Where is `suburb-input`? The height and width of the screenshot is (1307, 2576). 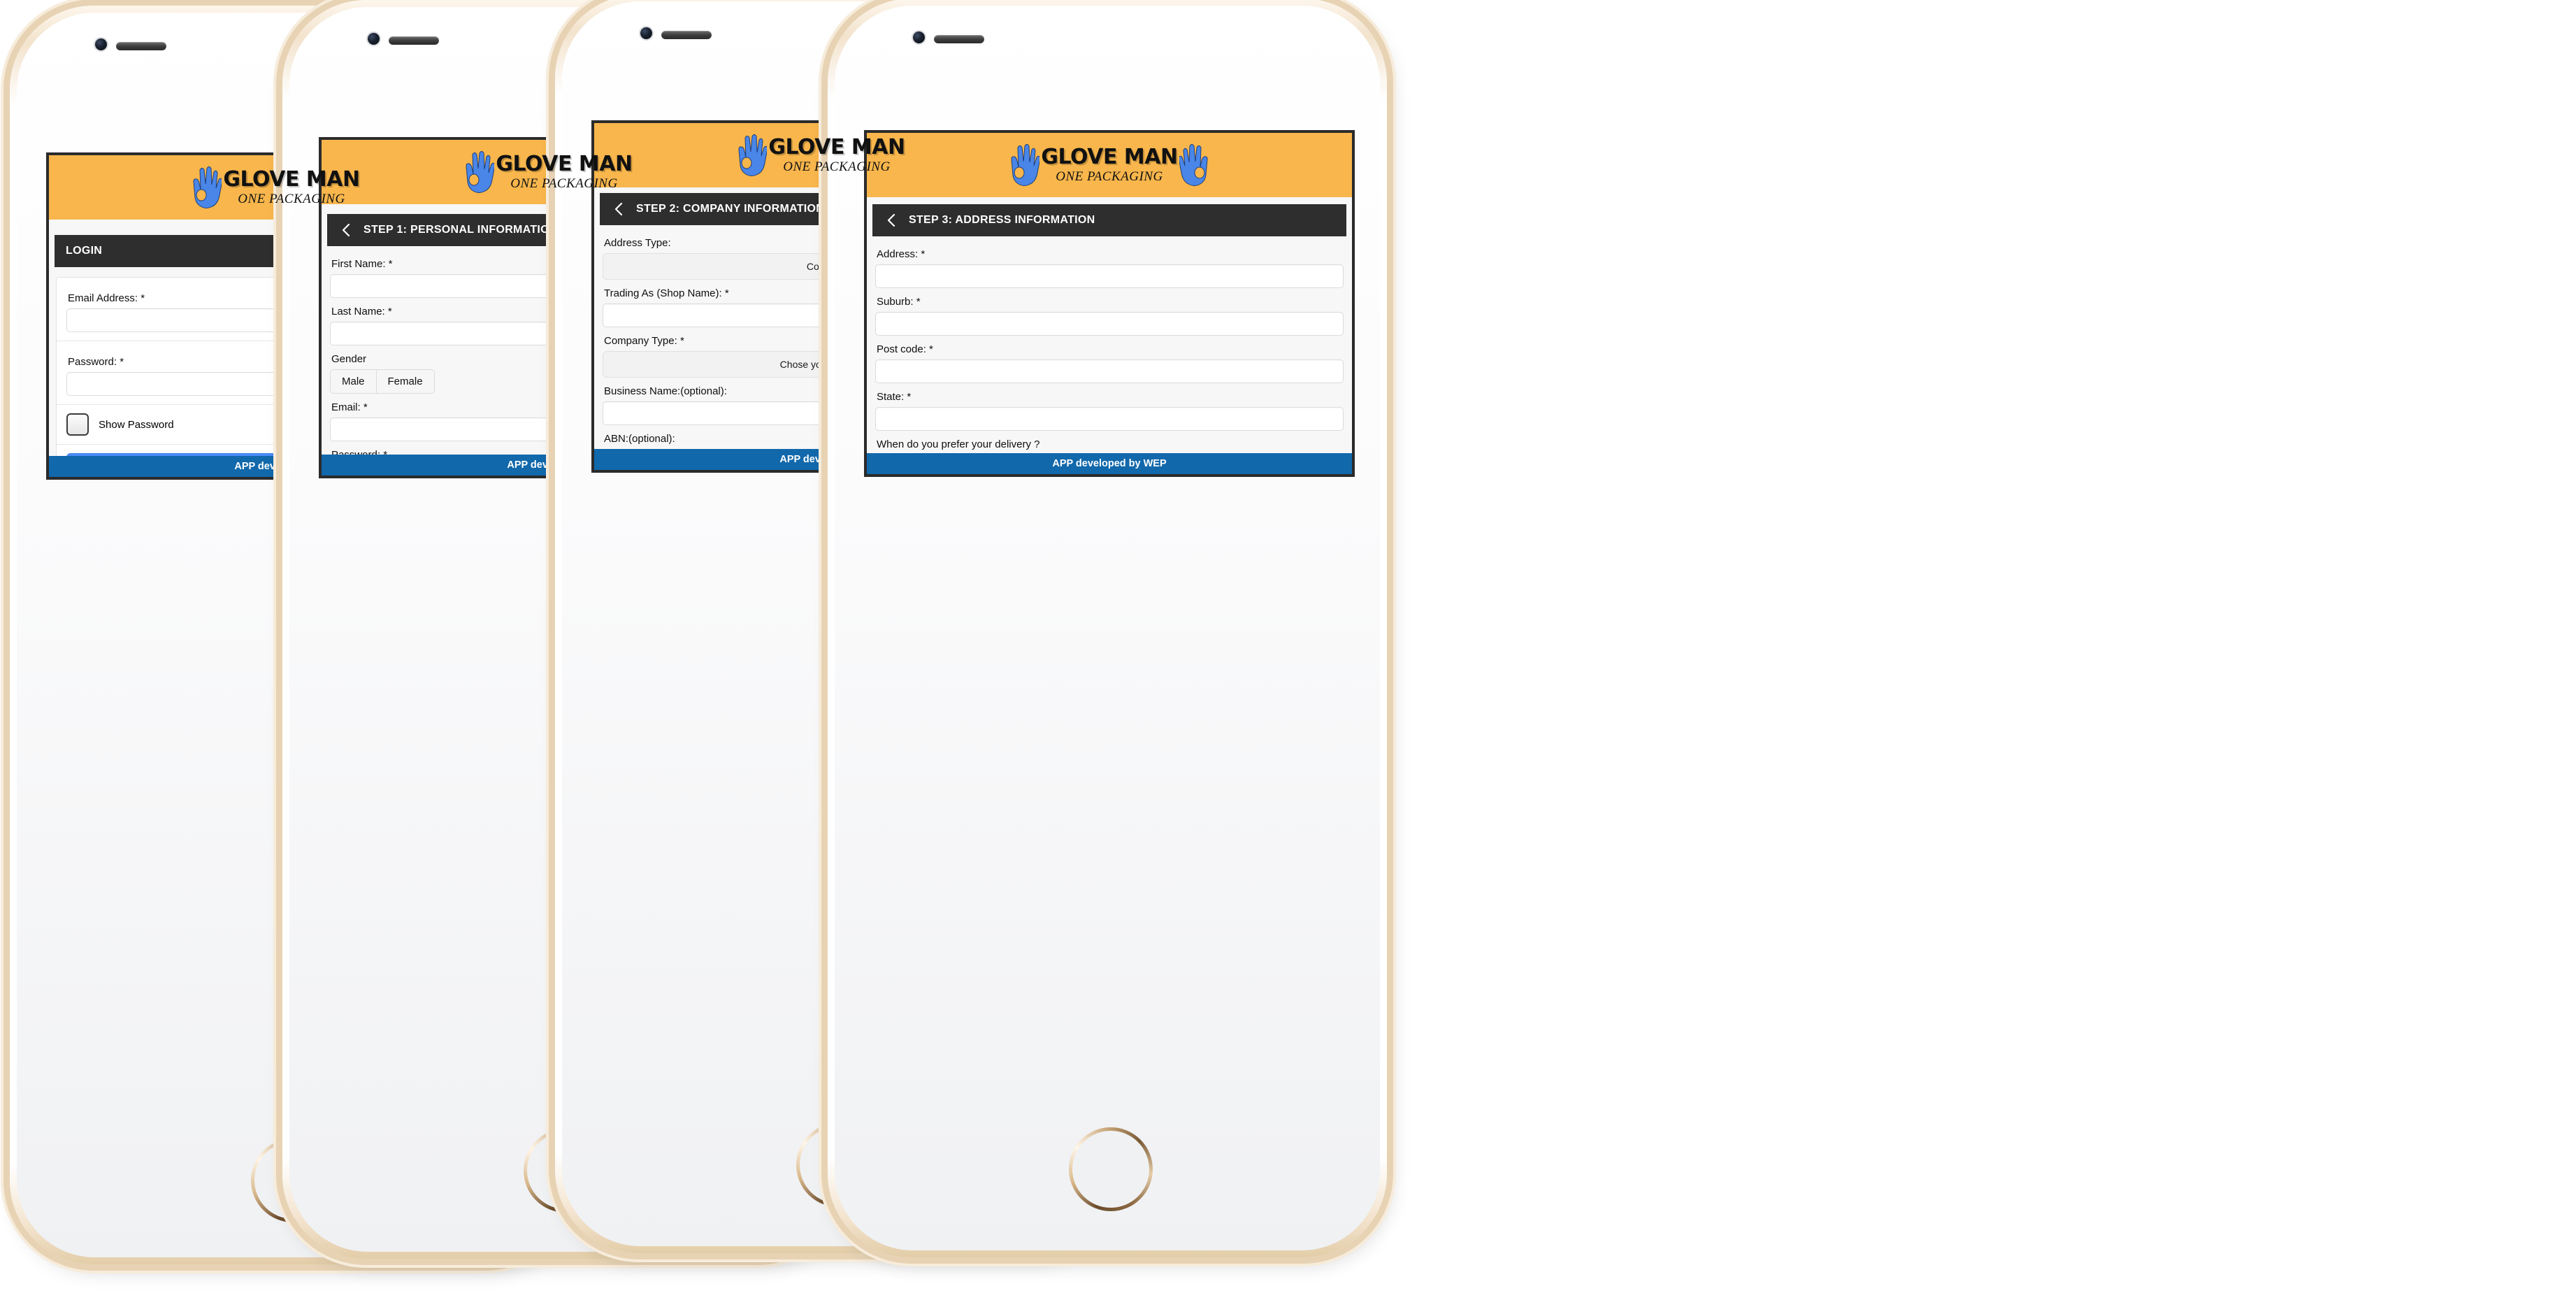
suburb-input is located at coordinates (1109, 324).